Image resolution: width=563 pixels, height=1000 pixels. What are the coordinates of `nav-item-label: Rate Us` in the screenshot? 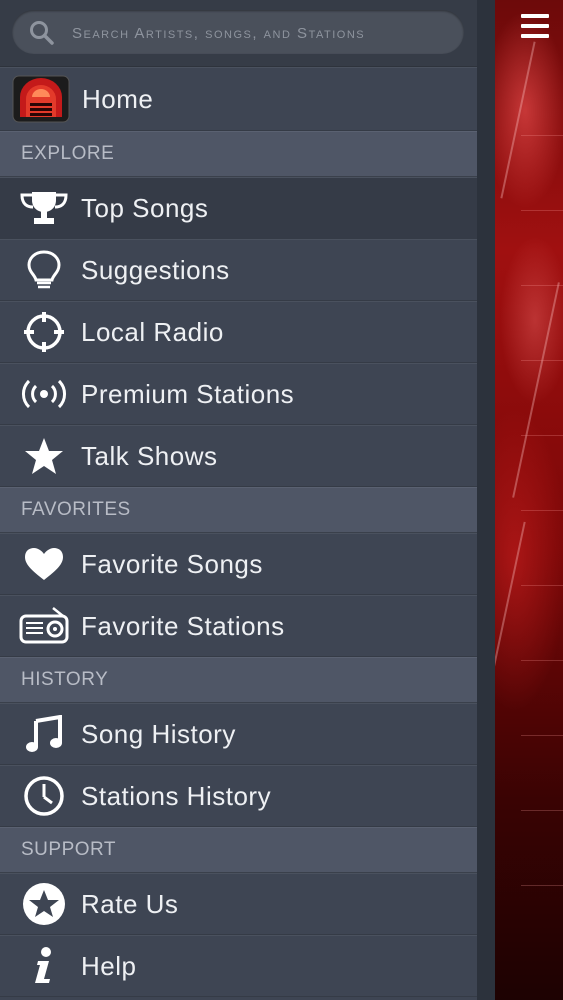 It's located at (130, 903).